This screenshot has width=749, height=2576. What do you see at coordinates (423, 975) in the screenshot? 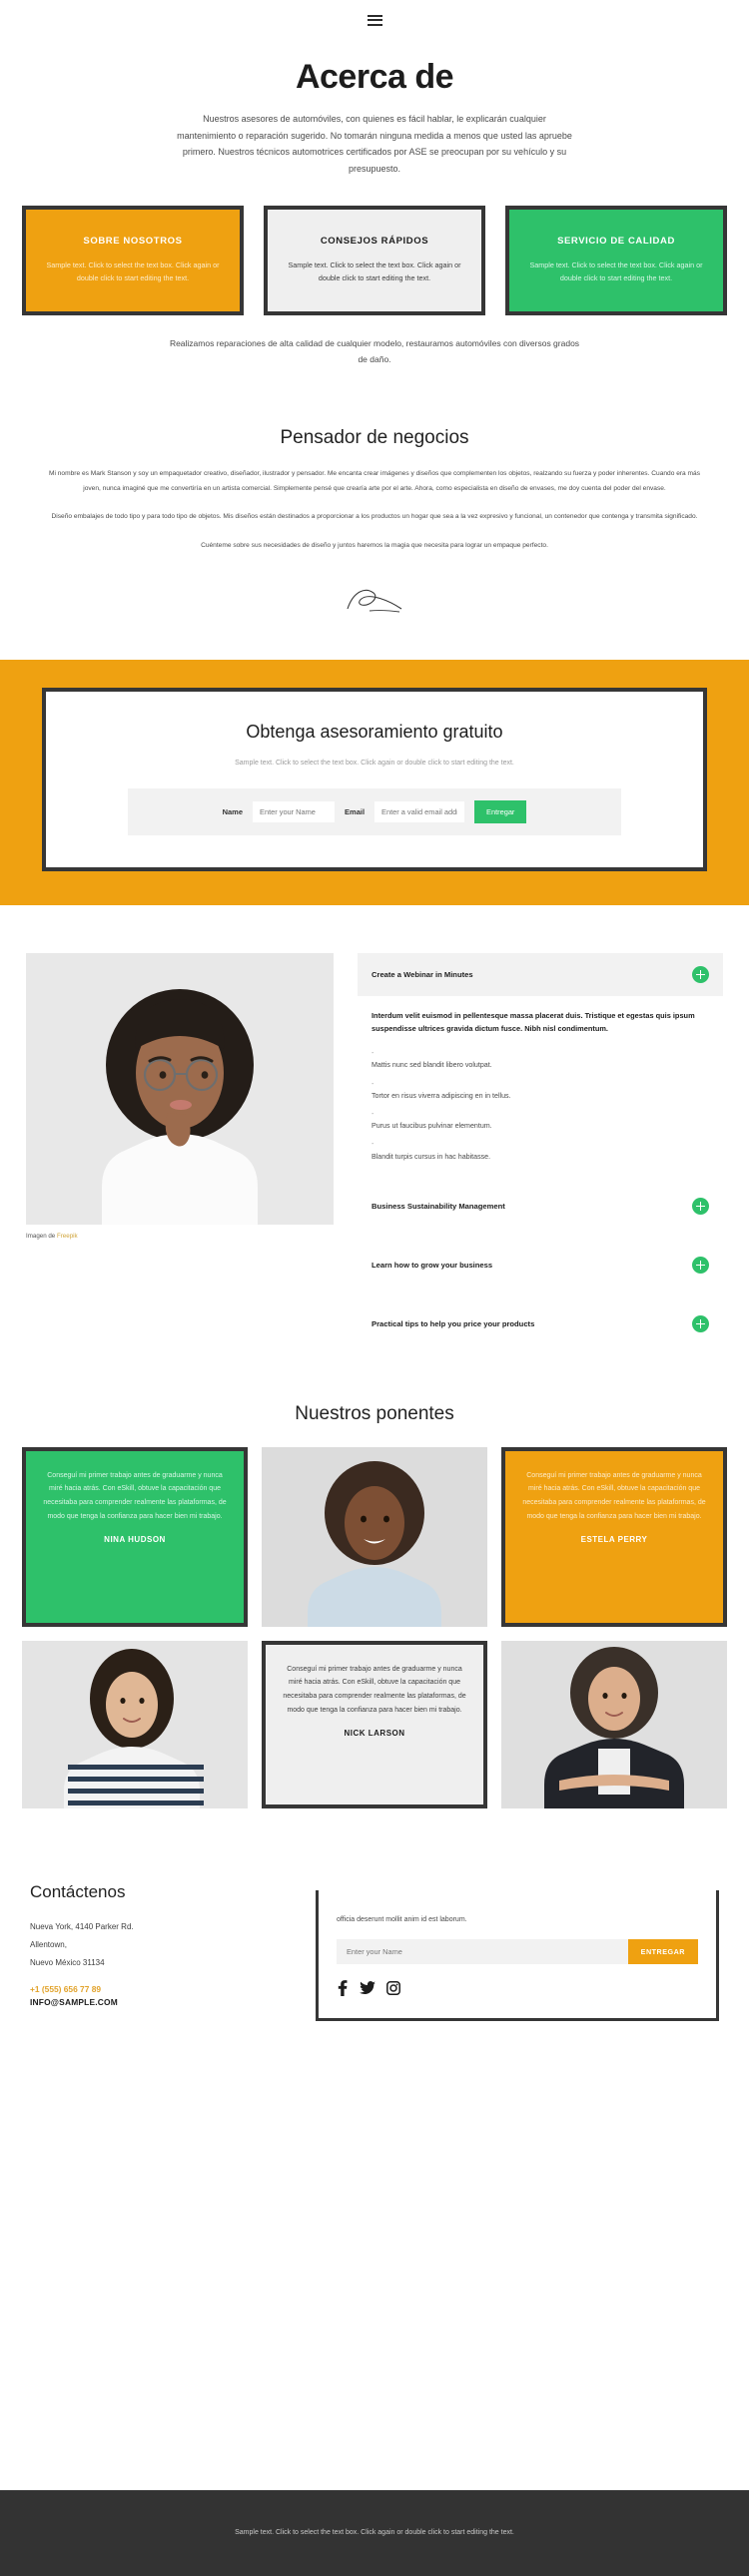
I see `accordion-title: Create a Webinar in Minutes` at bounding box center [423, 975].